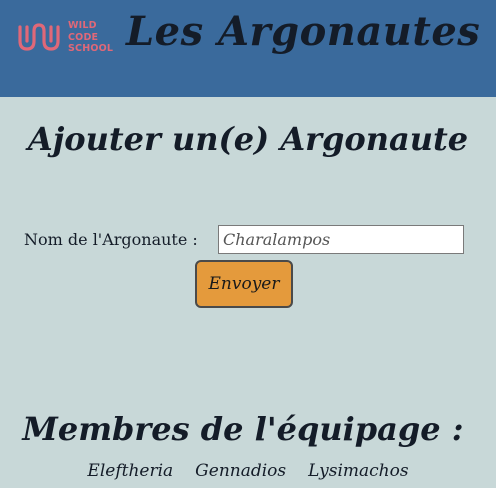  What do you see at coordinates (243, 429) in the screenshot?
I see `crew-members-heading: Membres de l'équipage :` at bounding box center [243, 429].